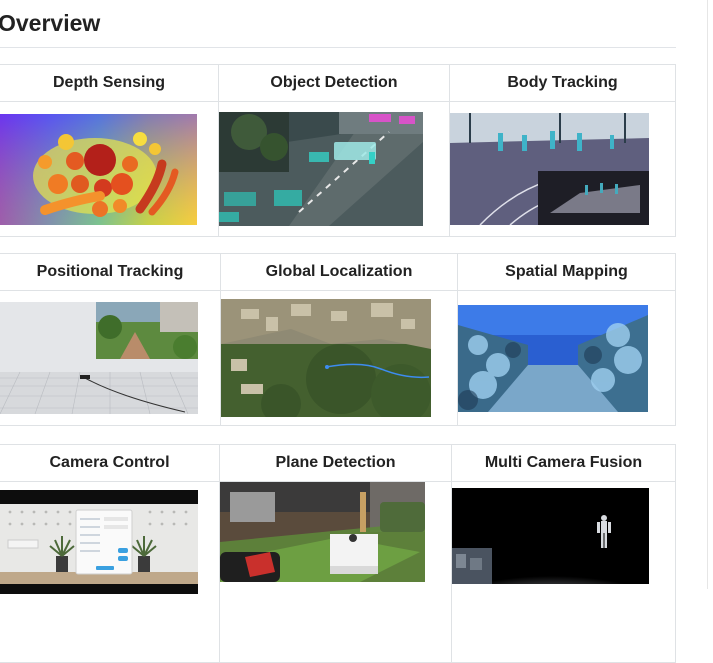  I want to click on cell-global-localization, so click(339, 358).